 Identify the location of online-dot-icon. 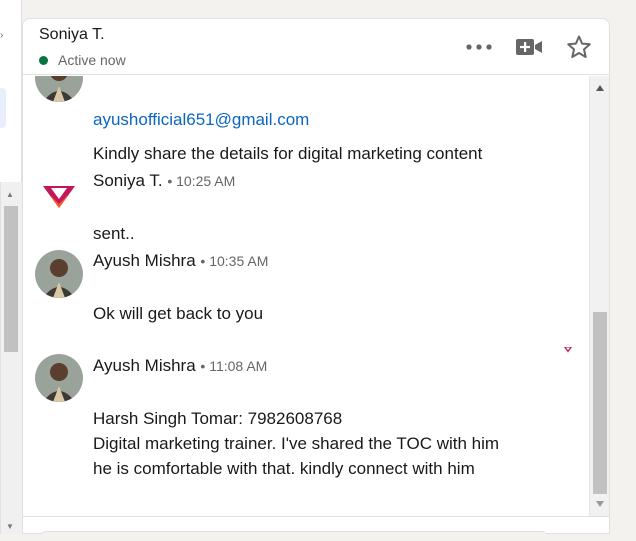
(43, 60).